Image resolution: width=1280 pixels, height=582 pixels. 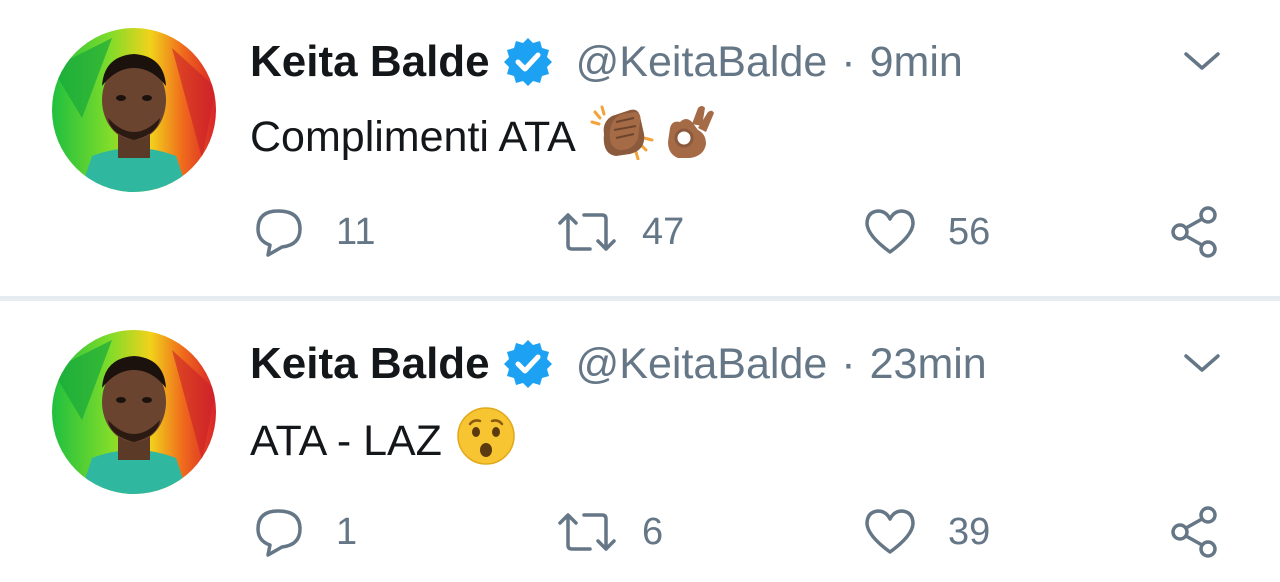 I want to click on retweet-button: 6, so click(x=609, y=532).